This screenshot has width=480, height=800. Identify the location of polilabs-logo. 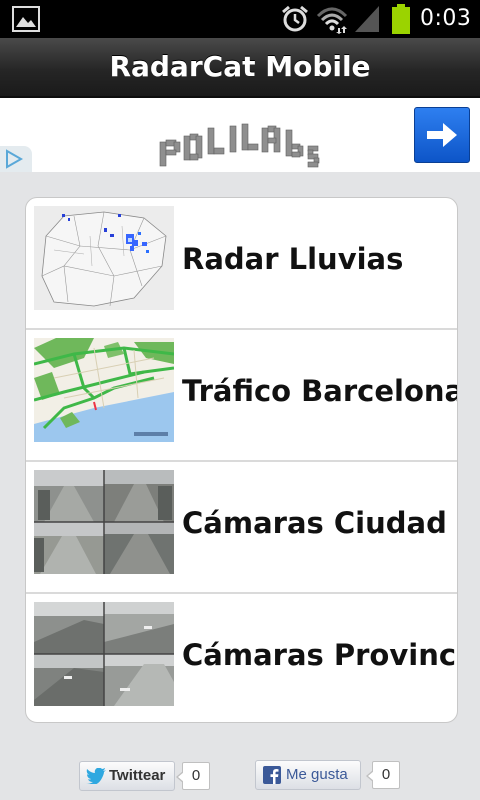
(239, 145).